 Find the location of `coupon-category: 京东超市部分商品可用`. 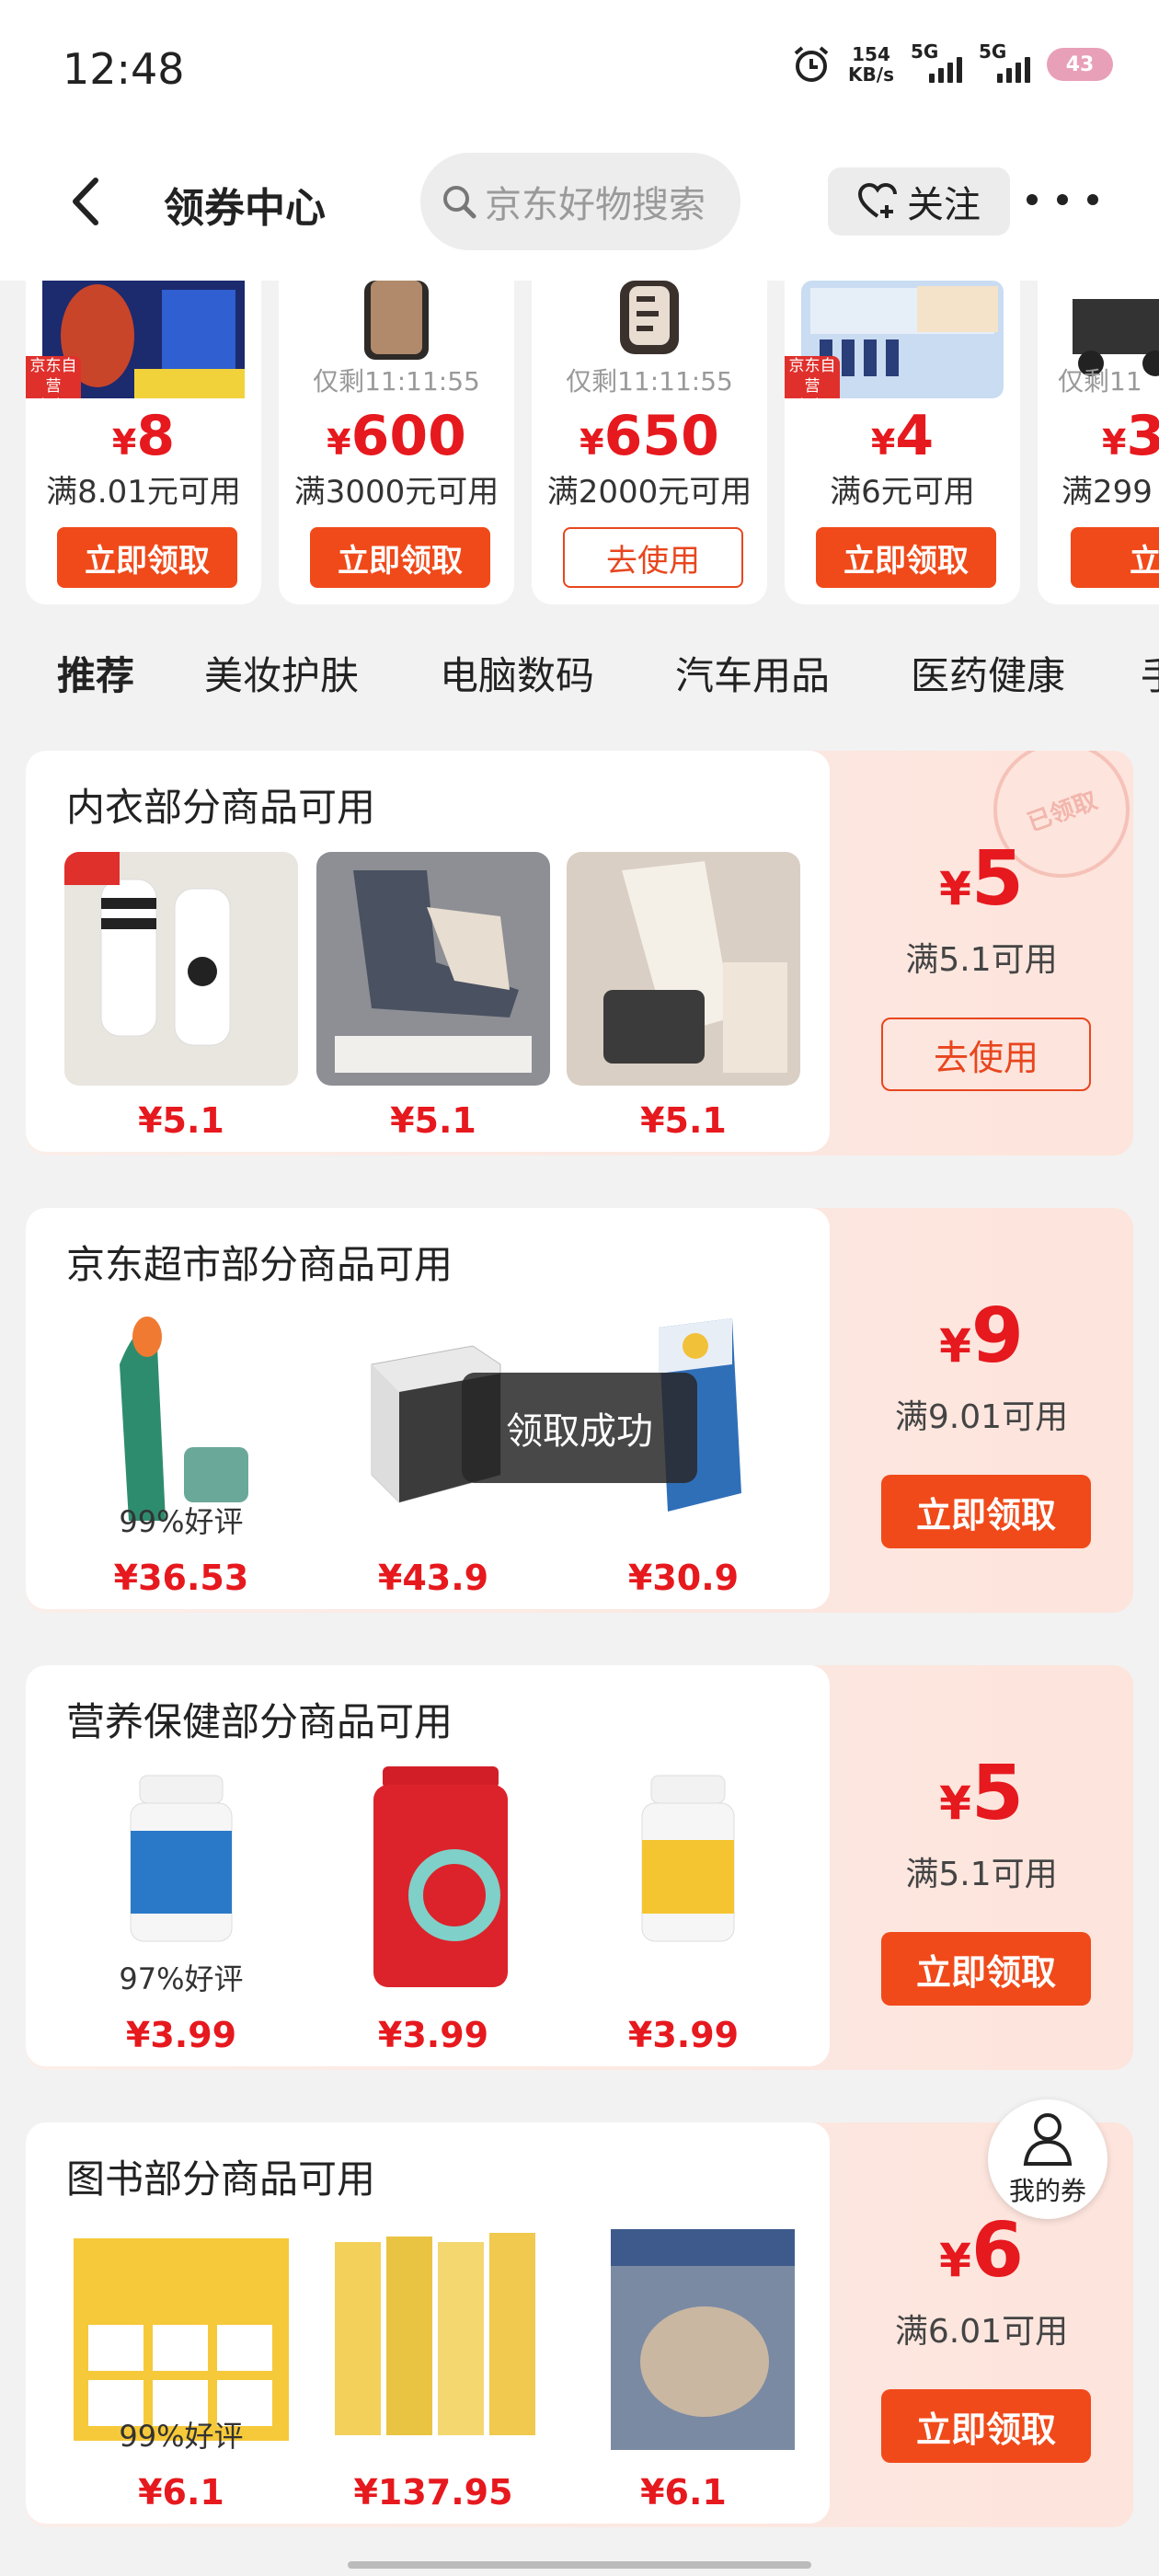

coupon-category: 京东超市部分商品可用 is located at coordinates (259, 1264).